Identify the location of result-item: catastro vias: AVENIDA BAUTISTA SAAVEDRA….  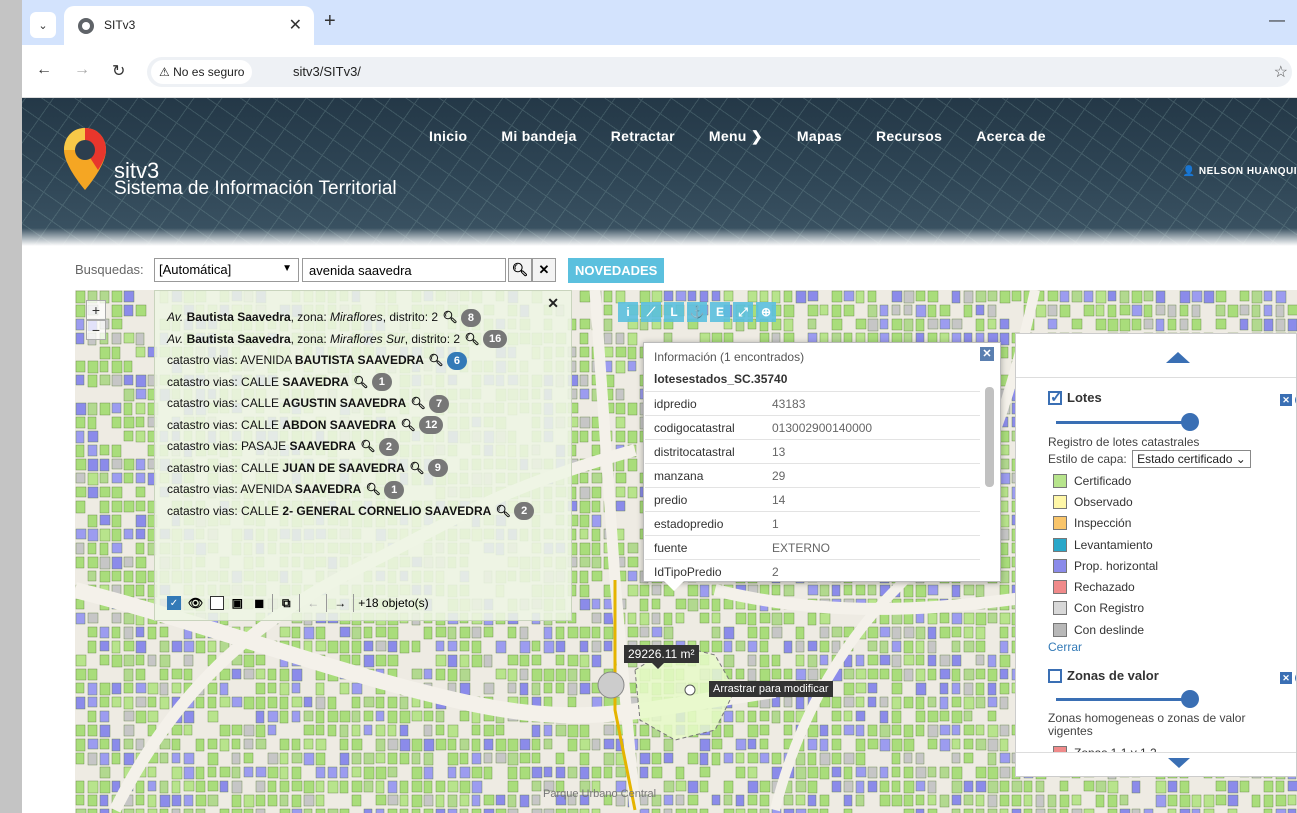
(357, 361).